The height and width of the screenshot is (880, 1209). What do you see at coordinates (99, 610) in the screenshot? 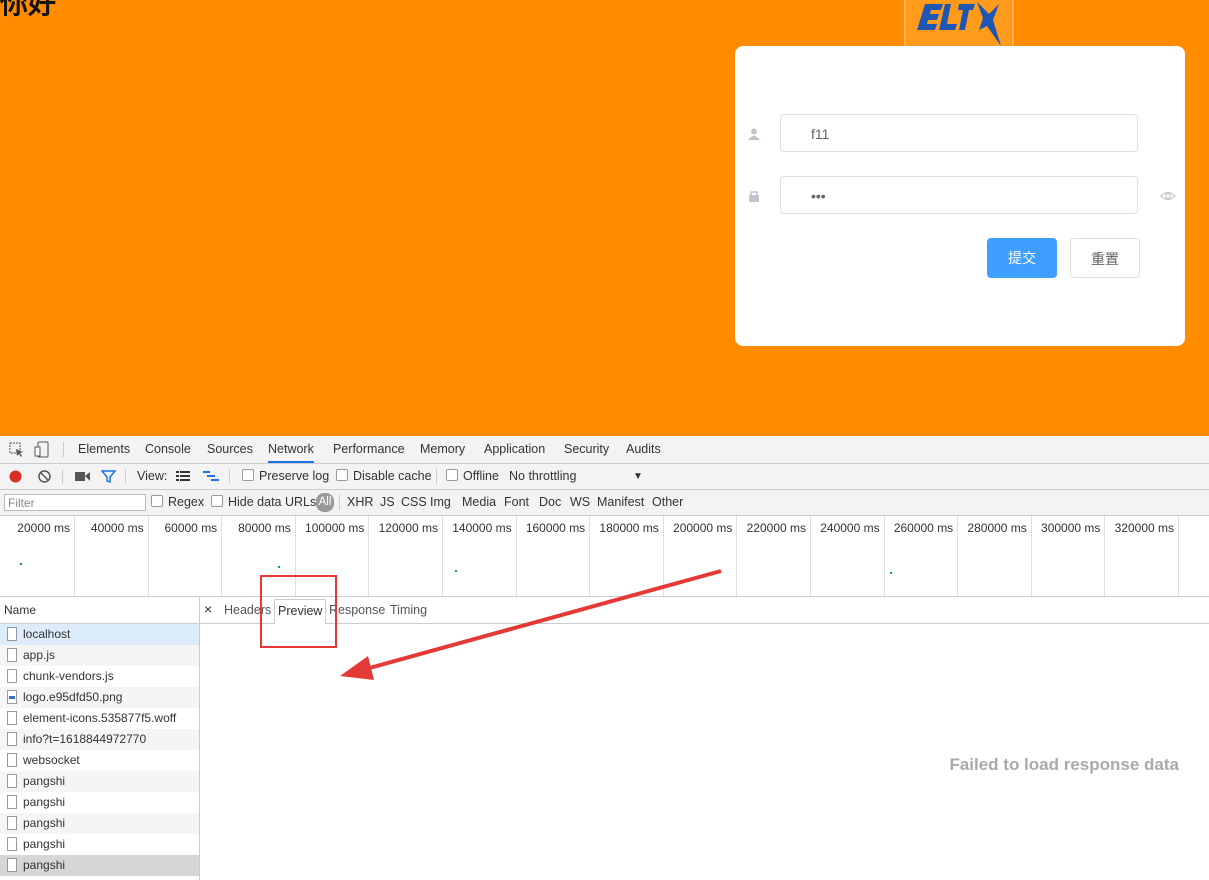
I see `name-column-header: Name` at bounding box center [99, 610].